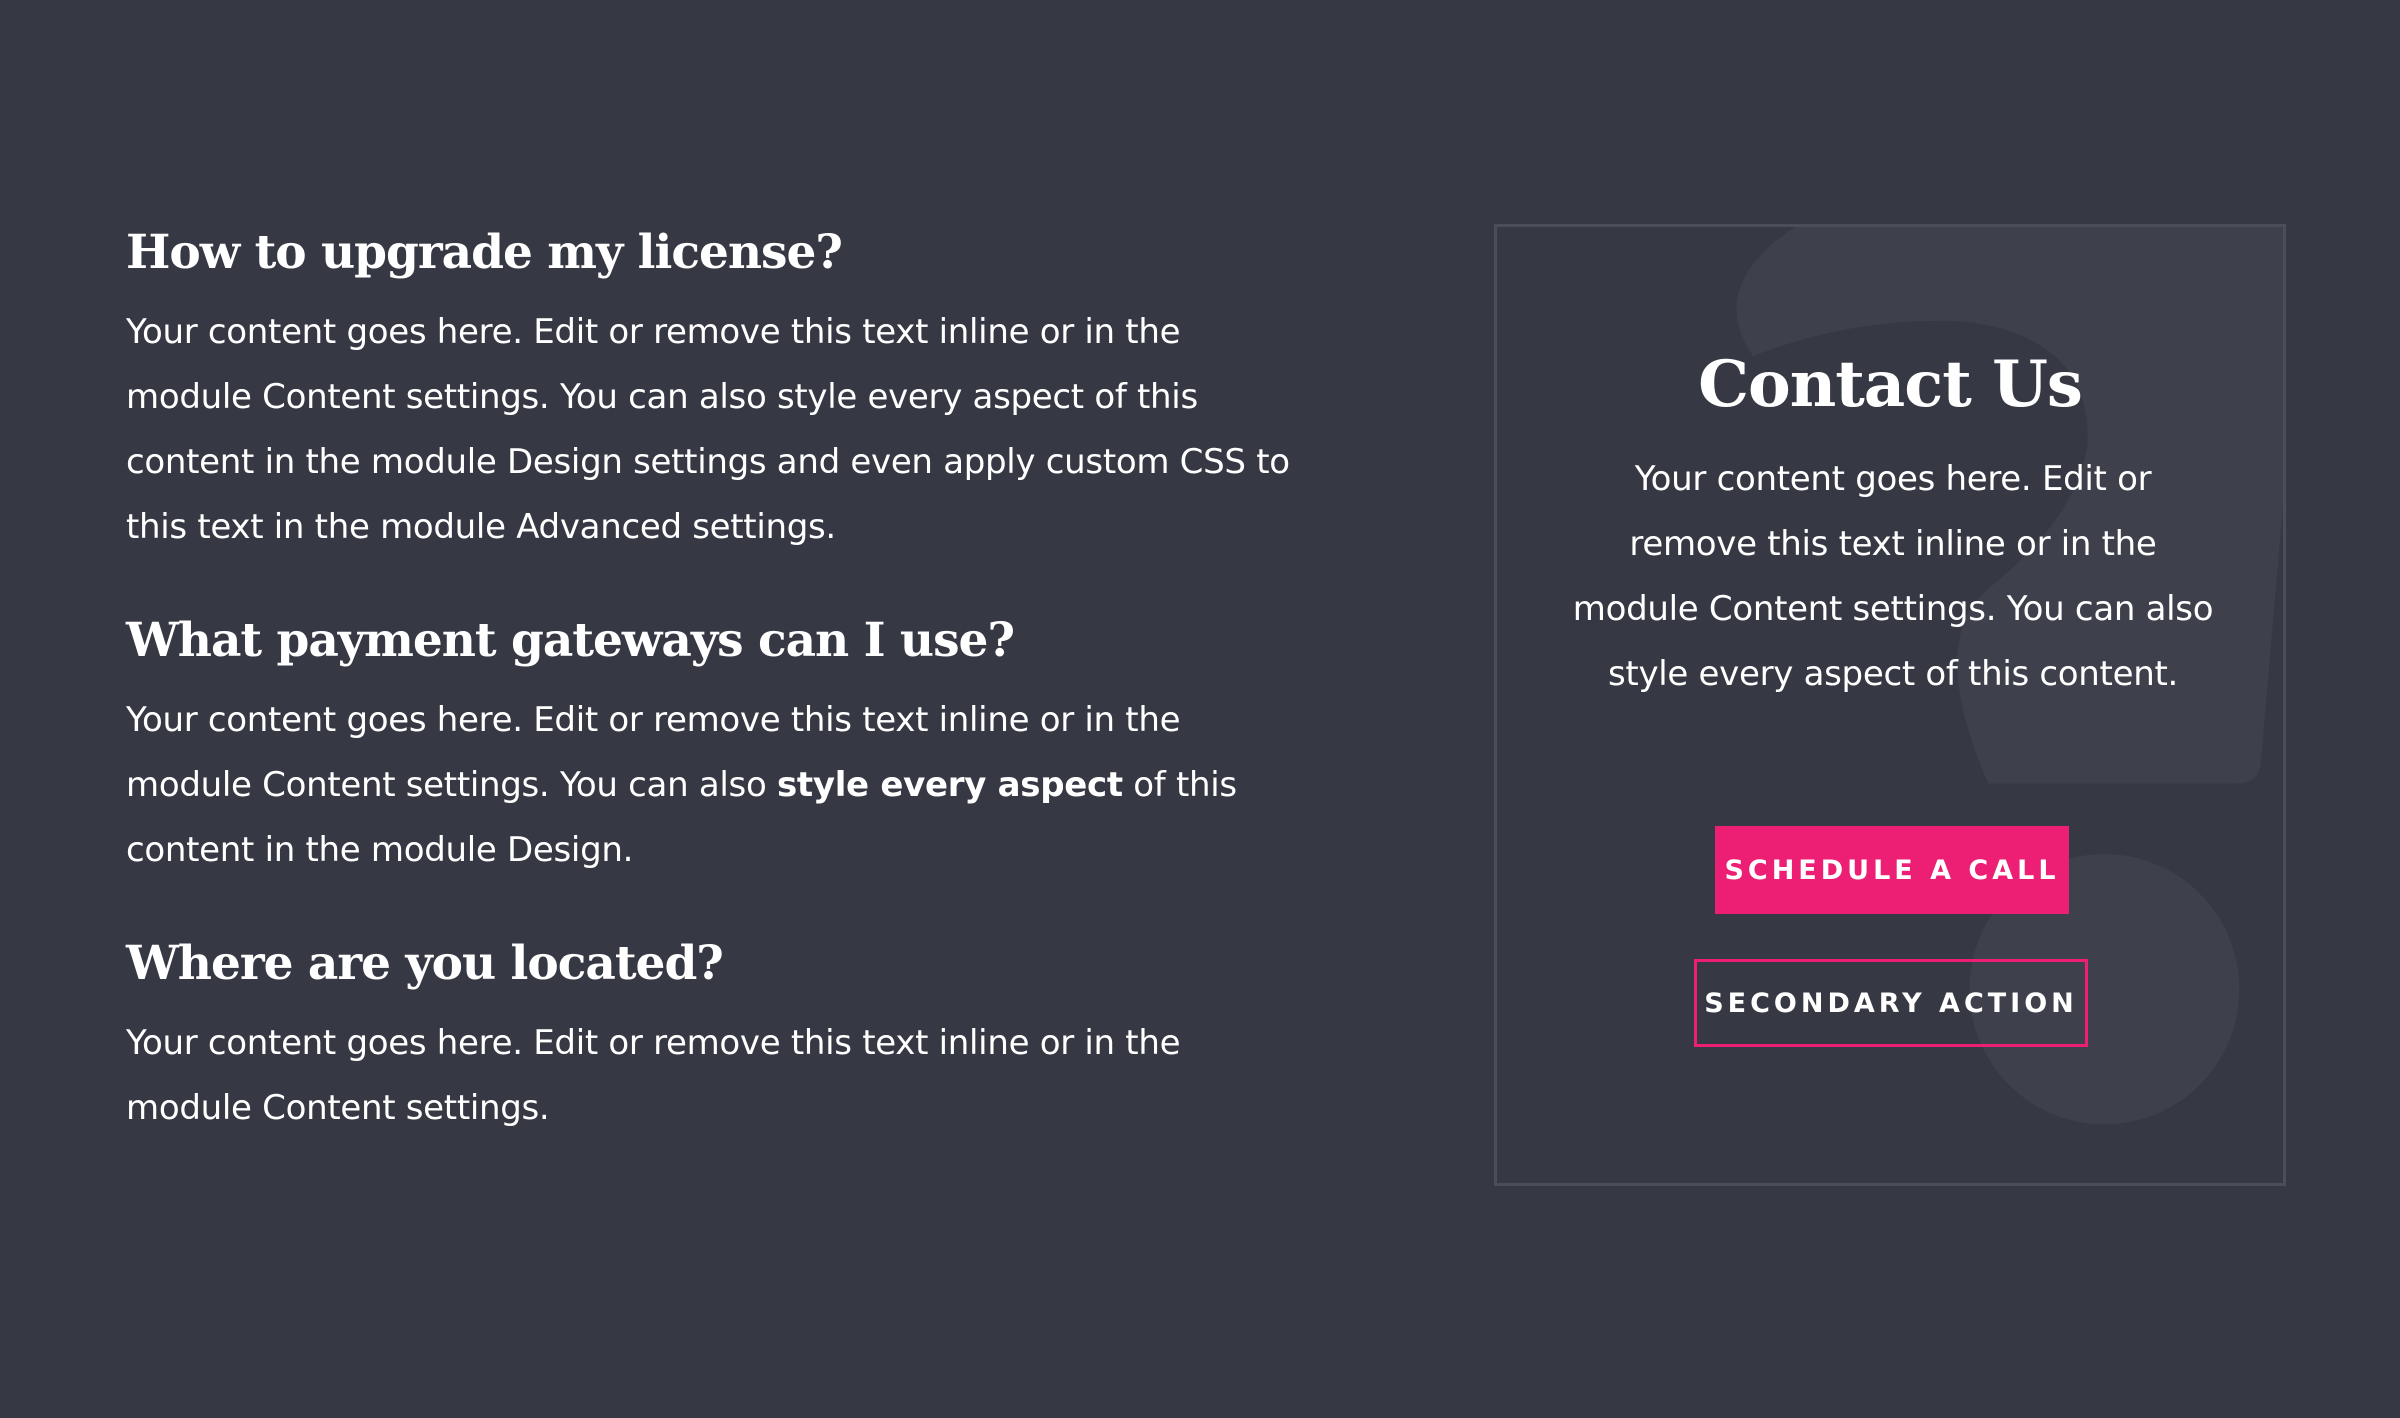 The width and height of the screenshot is (2400, 1418). Describe the element at coordinates (1891, 1003) in the screenshot. I see `secondary-action-button: SECONDARY ACTION` at that location.